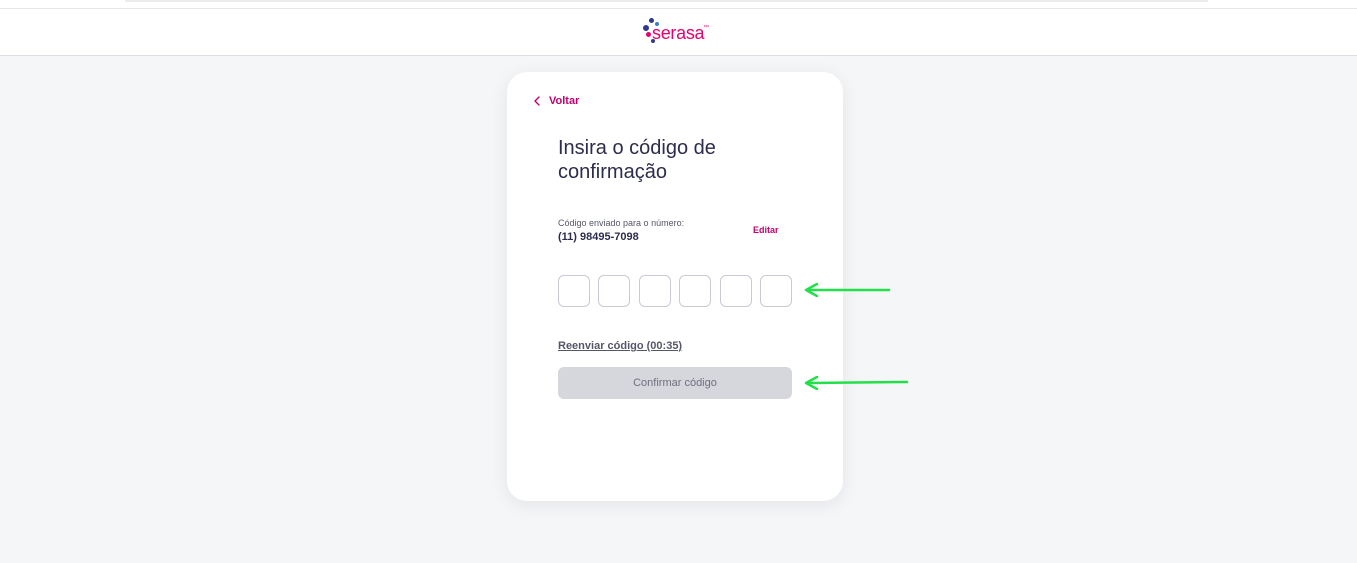 The image size is (1357, 563). Describe the element at coordinates (564, 101) in the screenshot. I see `back-label: Voltar` at that location.